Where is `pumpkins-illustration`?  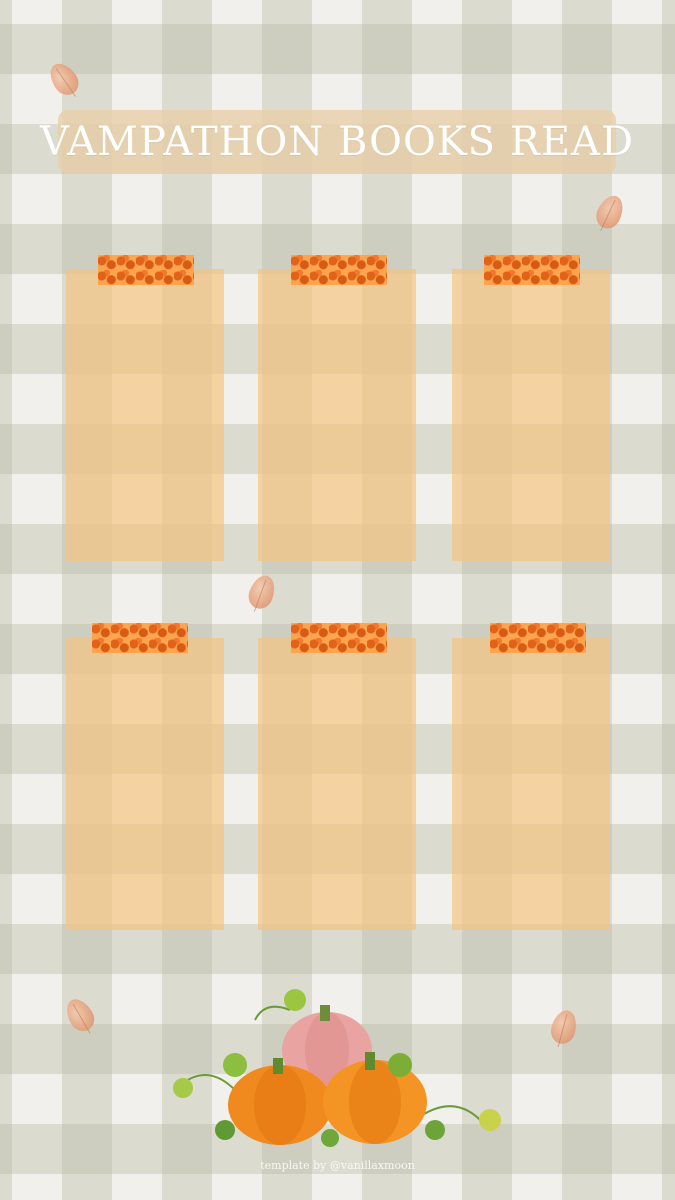
pumpkins-illustration is located at coordinates (340, 1067).